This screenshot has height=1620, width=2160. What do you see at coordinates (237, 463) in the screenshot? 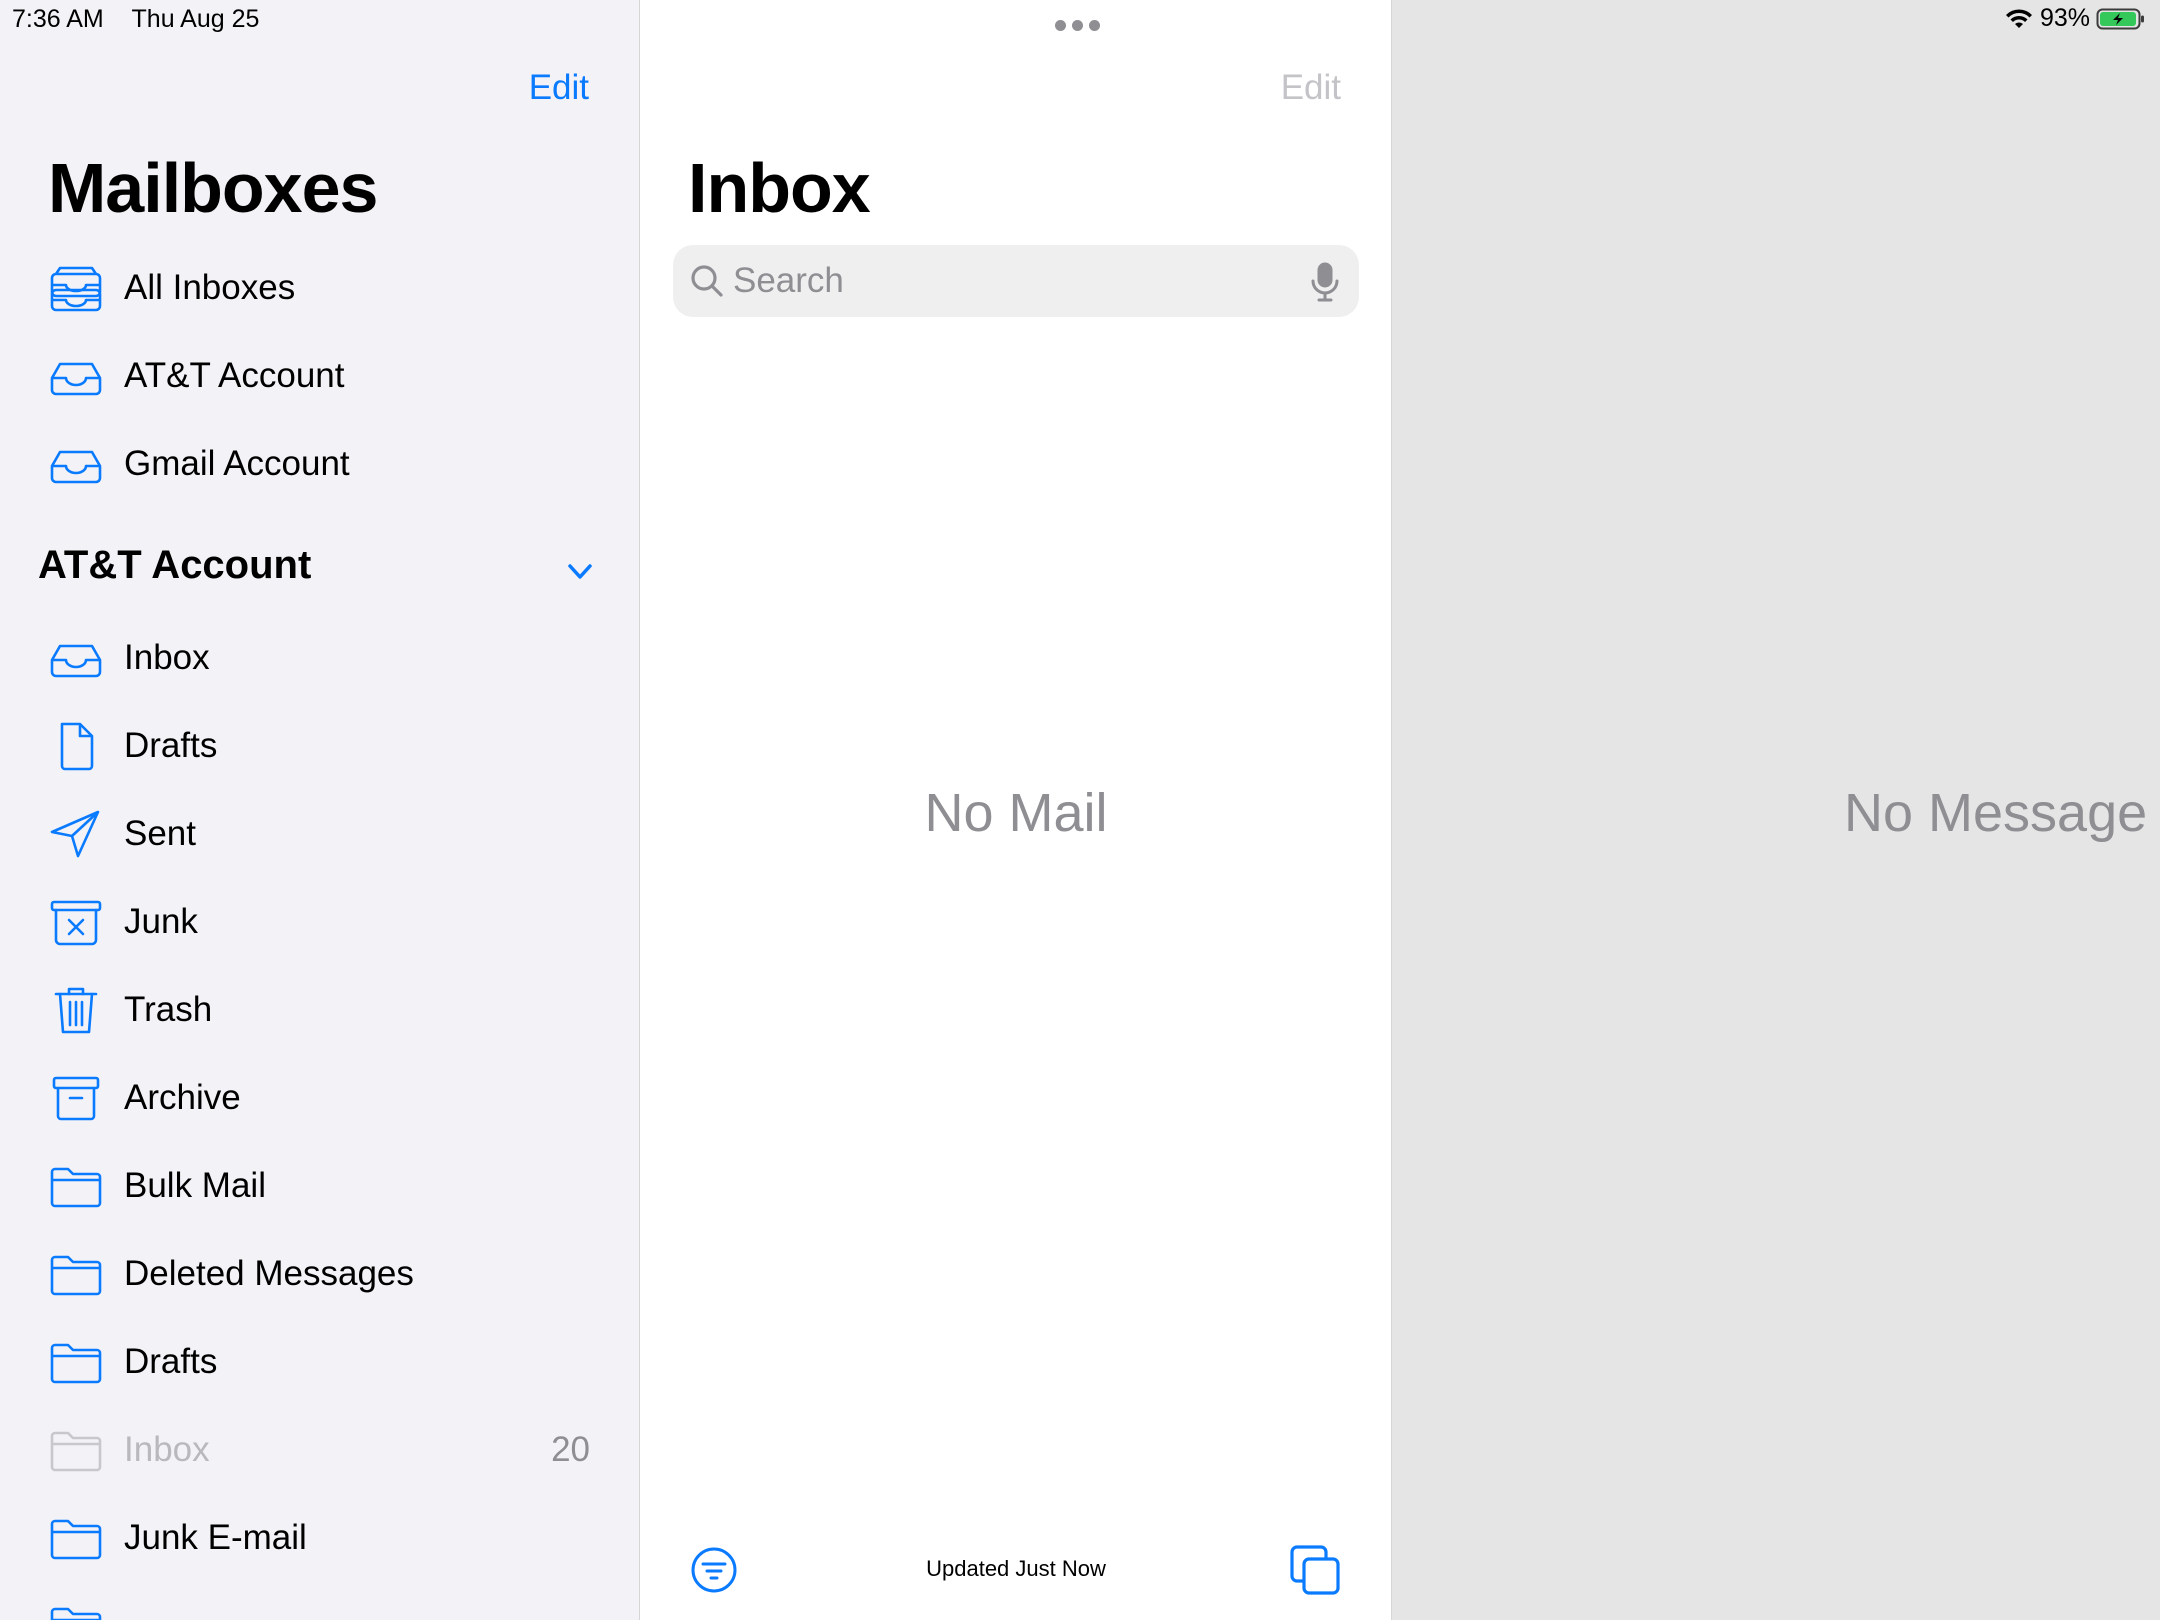
I see `mailbox-label: Gmail Account` at bounding box center [237, 463].